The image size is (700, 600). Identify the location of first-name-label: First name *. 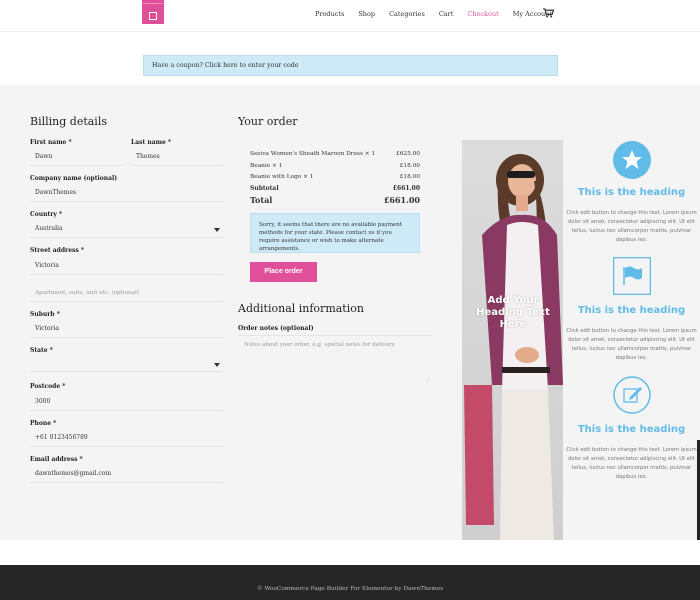
(51, 142).